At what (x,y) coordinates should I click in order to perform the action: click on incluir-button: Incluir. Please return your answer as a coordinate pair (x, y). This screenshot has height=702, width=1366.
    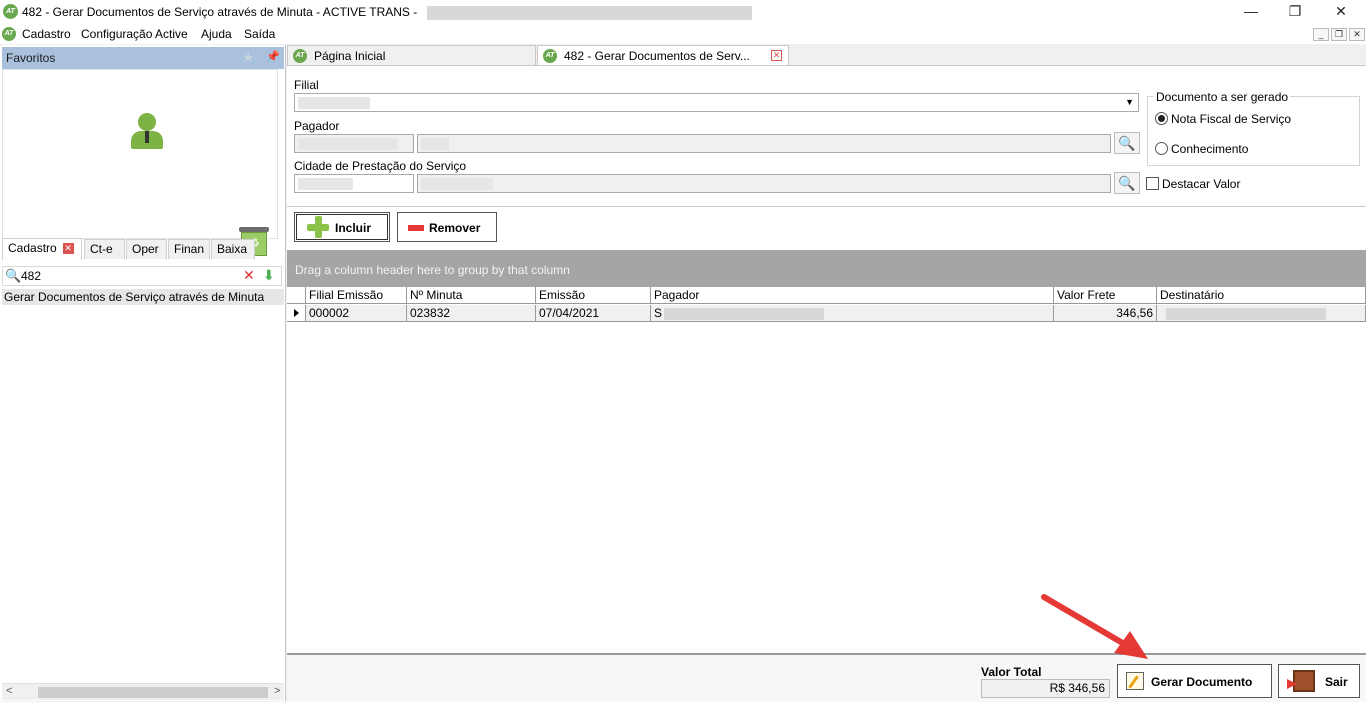
    Looking at the image, I should click on (342, 227).